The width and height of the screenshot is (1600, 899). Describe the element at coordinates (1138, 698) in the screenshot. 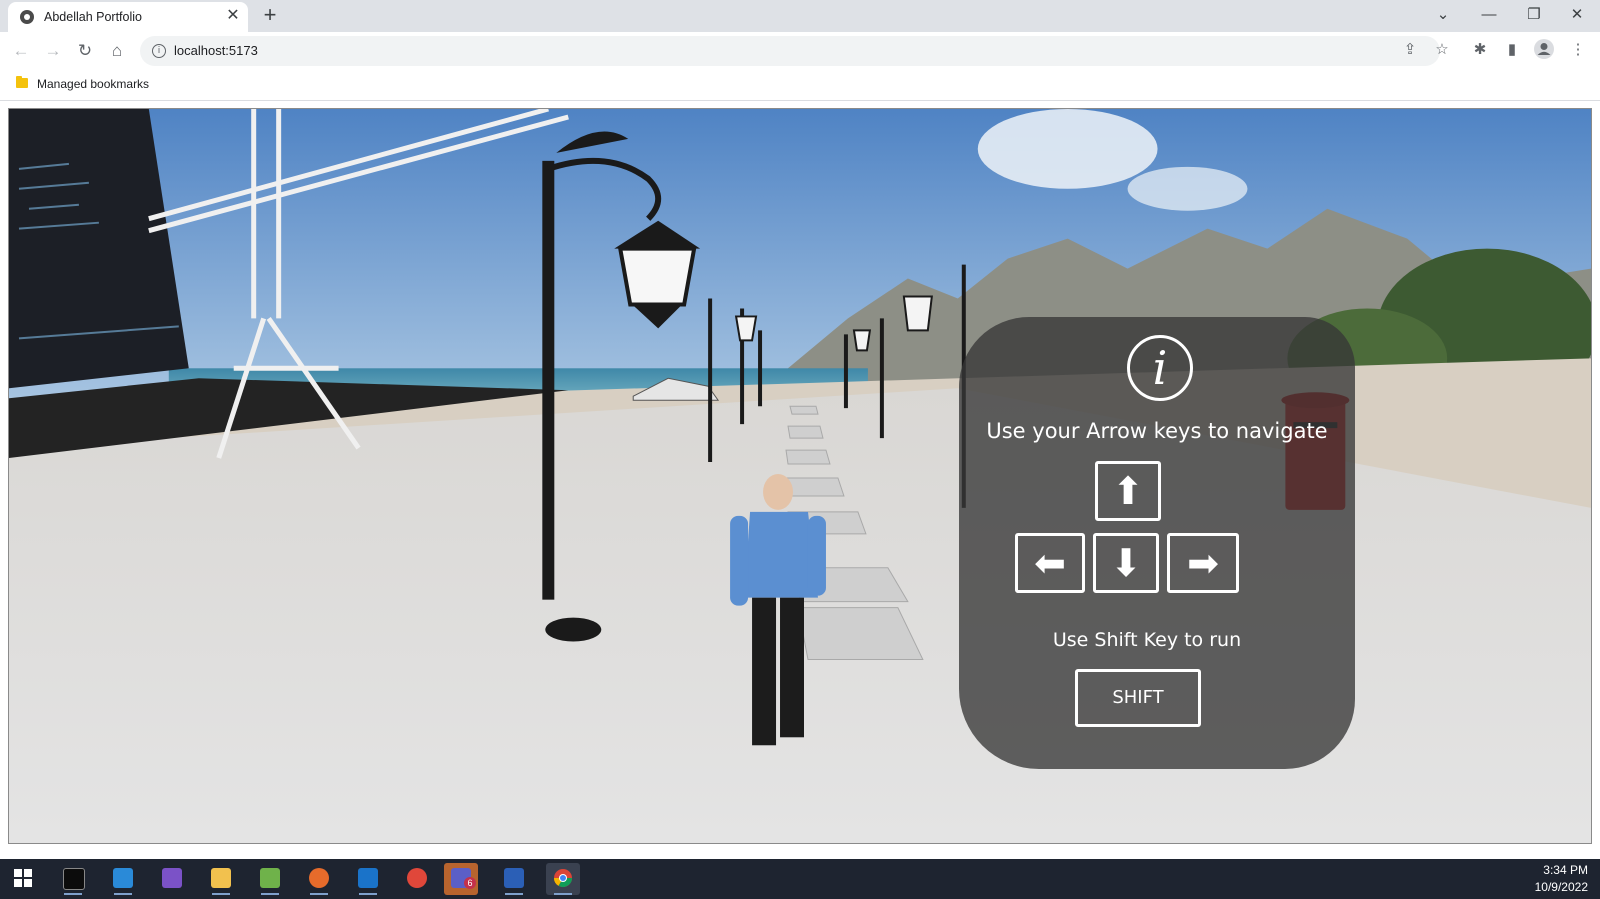

I see `shift-key: SHIFT` at that location.